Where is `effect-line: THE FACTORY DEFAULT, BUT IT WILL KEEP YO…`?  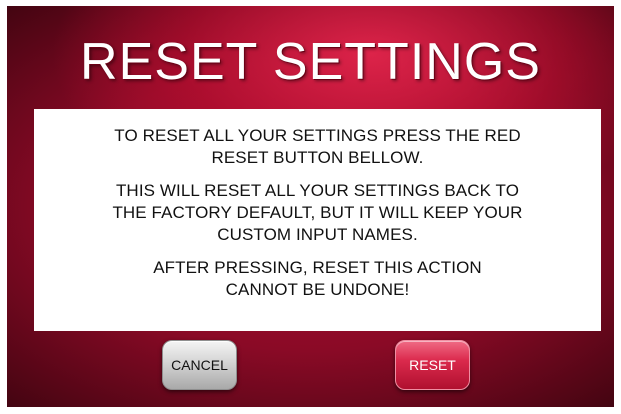 effect-line: THE FACTORY DEFAULT, BUT IT WILL KEEP YO… is located at coordinates (317, 212).